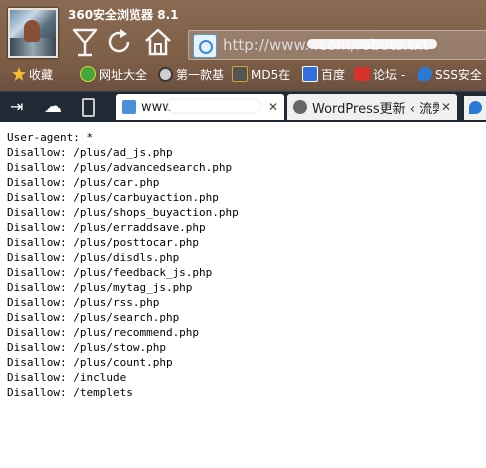 The image size is (486, 468). I want to click on url-redaction, so click(372, 44).